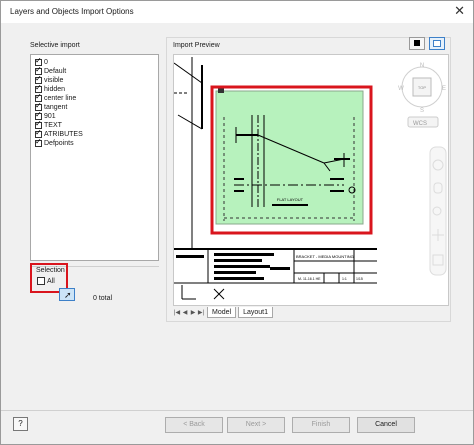 Image resolution: width=474 pixels, height=445 pixels. What do you see at coordinates (255, 312) in the screenshot?
I see `tab-layout1: Layout1` at bounding box center [255, 312].